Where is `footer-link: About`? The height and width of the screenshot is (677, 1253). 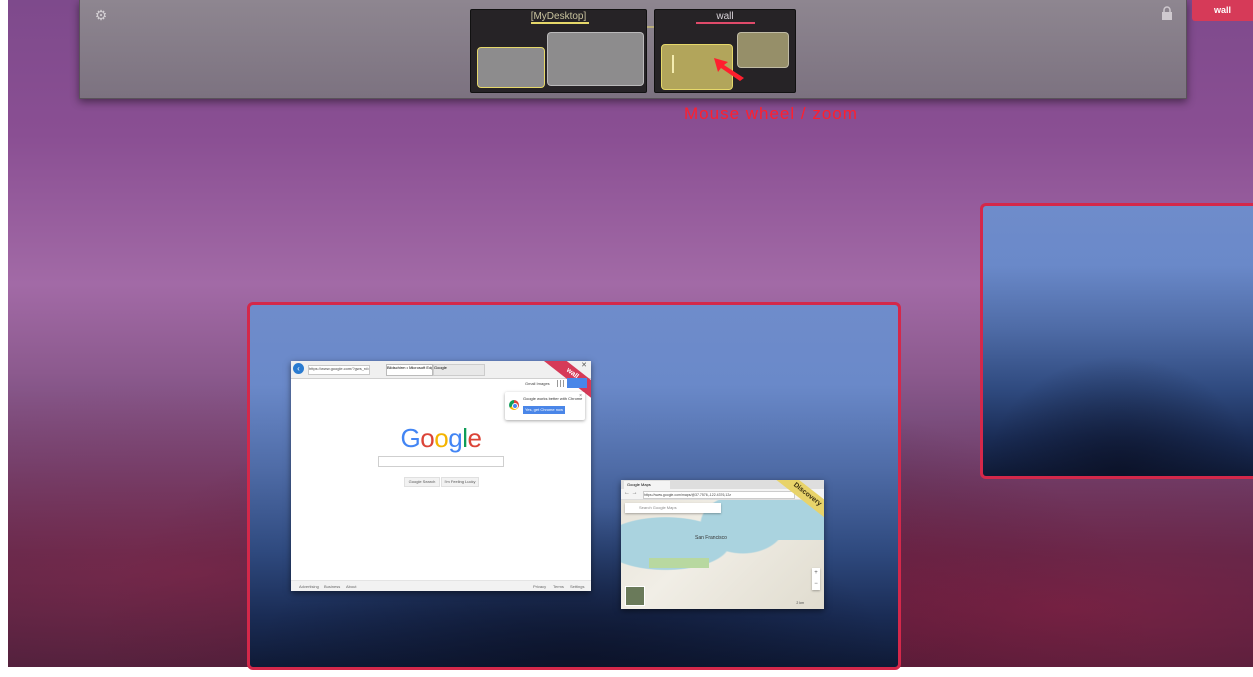
footer-link: About is located at coordinates (351, 586).